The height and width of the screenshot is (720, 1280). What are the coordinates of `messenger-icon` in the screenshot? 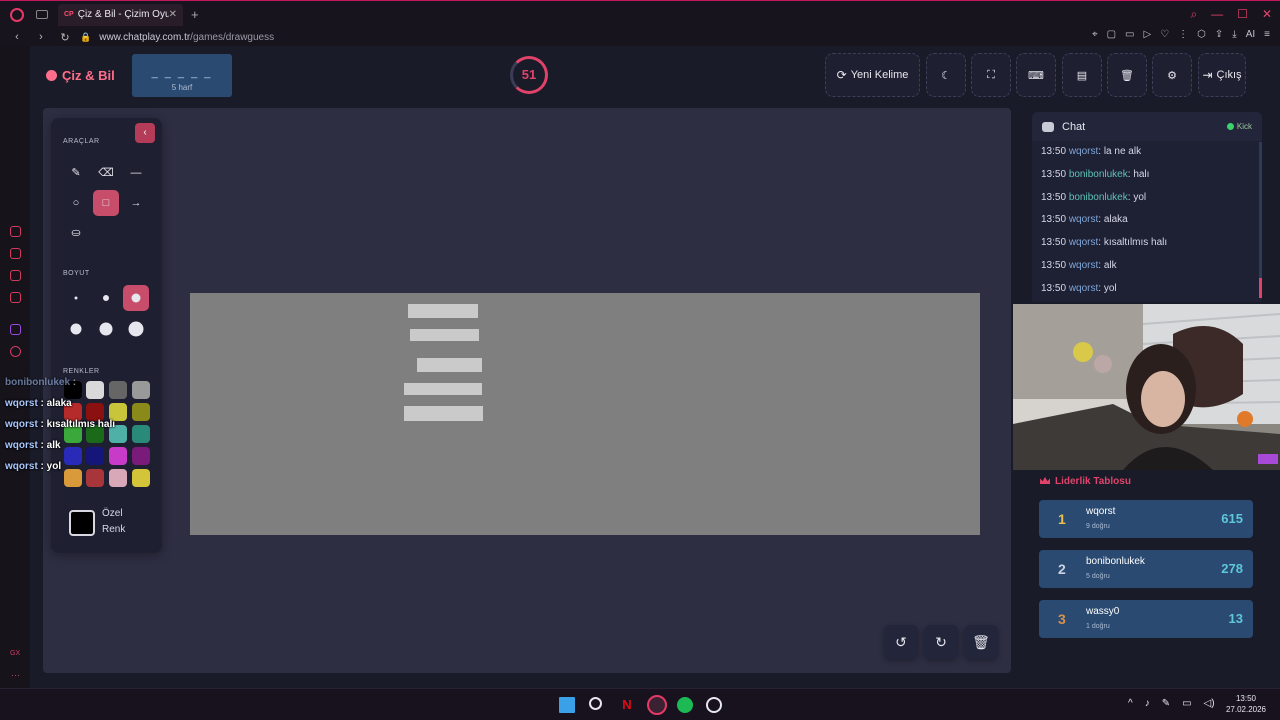 It's located at (15, 275).